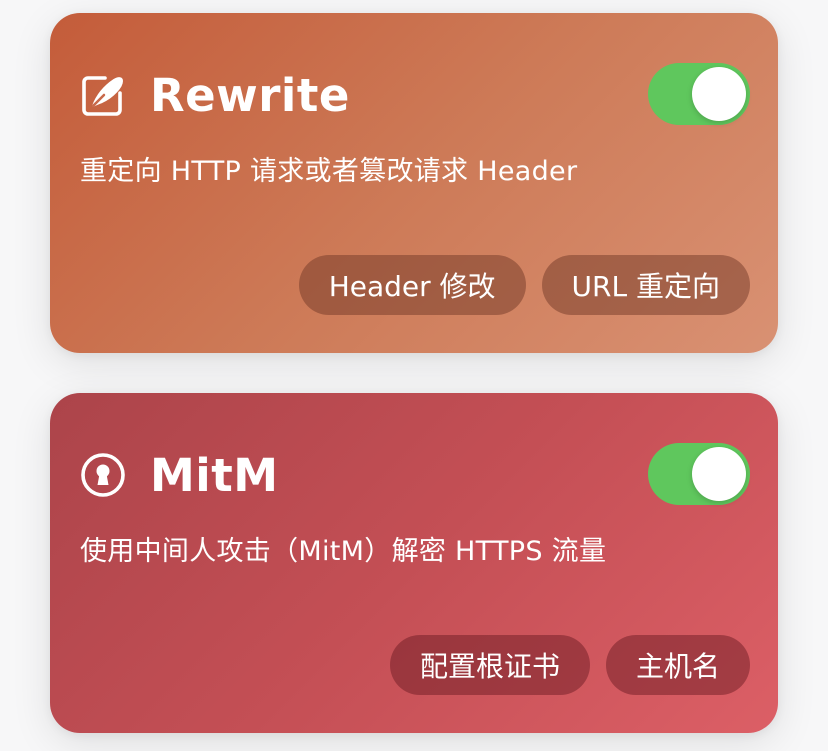 The width and height of the screenshot is (828, 751). I want to click on edit-icon, so click(103, 95).